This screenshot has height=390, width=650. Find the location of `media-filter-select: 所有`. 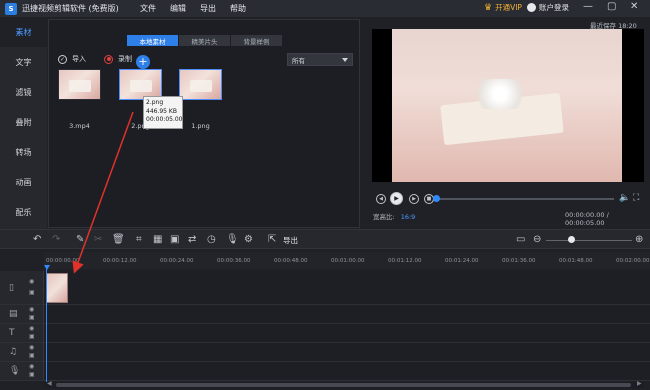

media-filter-select: 所有 is located at coordinates (320, 59).